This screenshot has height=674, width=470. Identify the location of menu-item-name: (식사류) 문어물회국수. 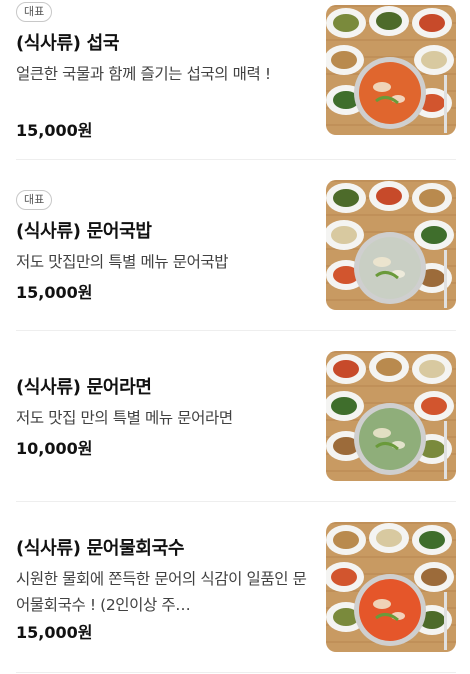
(100, 548).